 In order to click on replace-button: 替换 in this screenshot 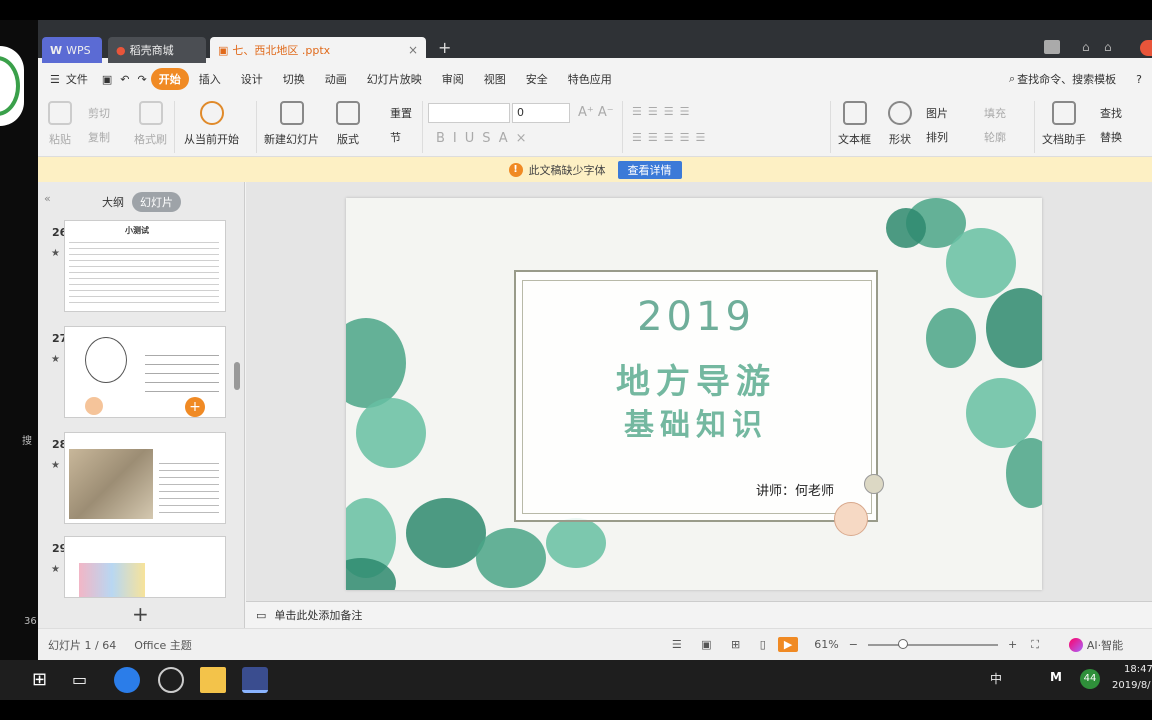, I will do `click(1111, 137)`.